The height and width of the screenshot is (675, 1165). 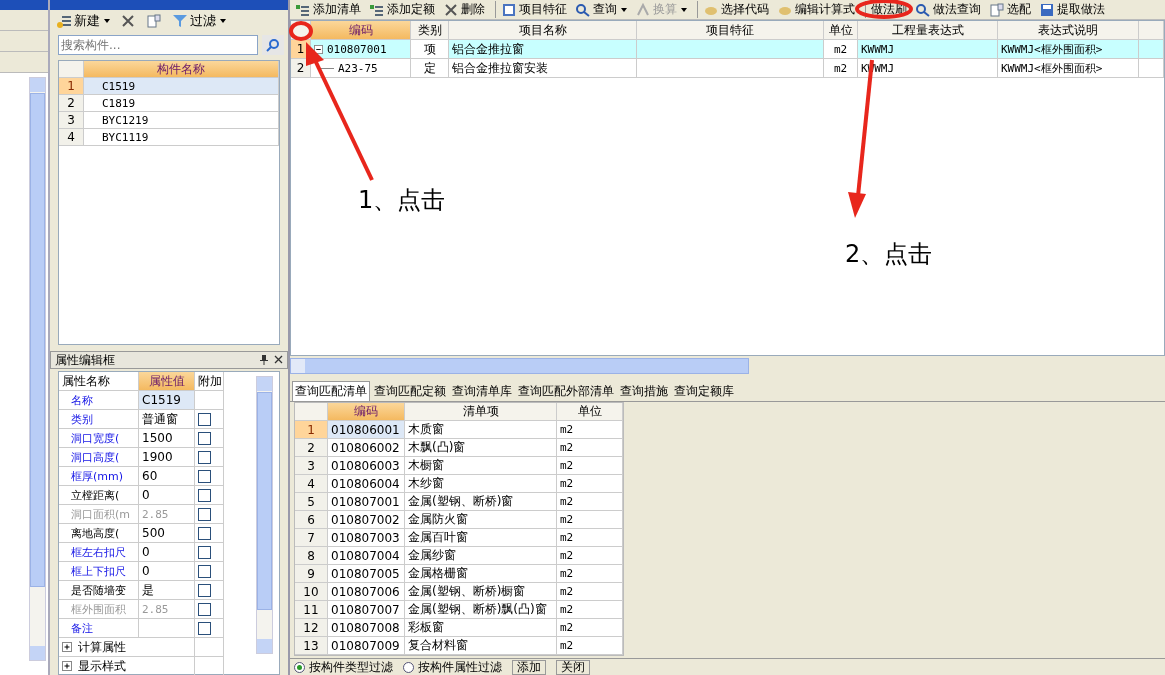 What do you see at coordinates (181, 103) in the screenshot?
I see `component-name: C1819` at bounding box center [181, 103].